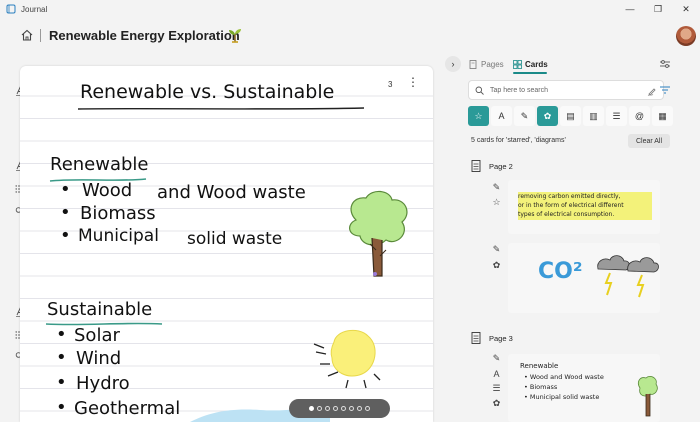  I want to click on active-tab-indicator, so click(530, 73).